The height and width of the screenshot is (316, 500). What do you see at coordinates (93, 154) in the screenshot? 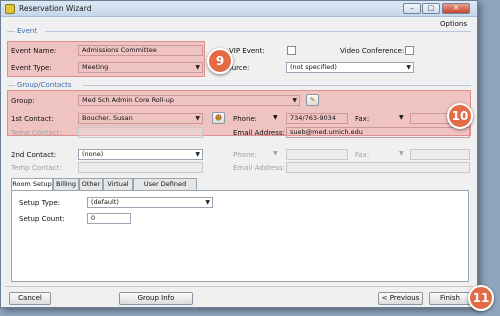
I see `second-contact-value: (none)` at bounding box center [93, 154].